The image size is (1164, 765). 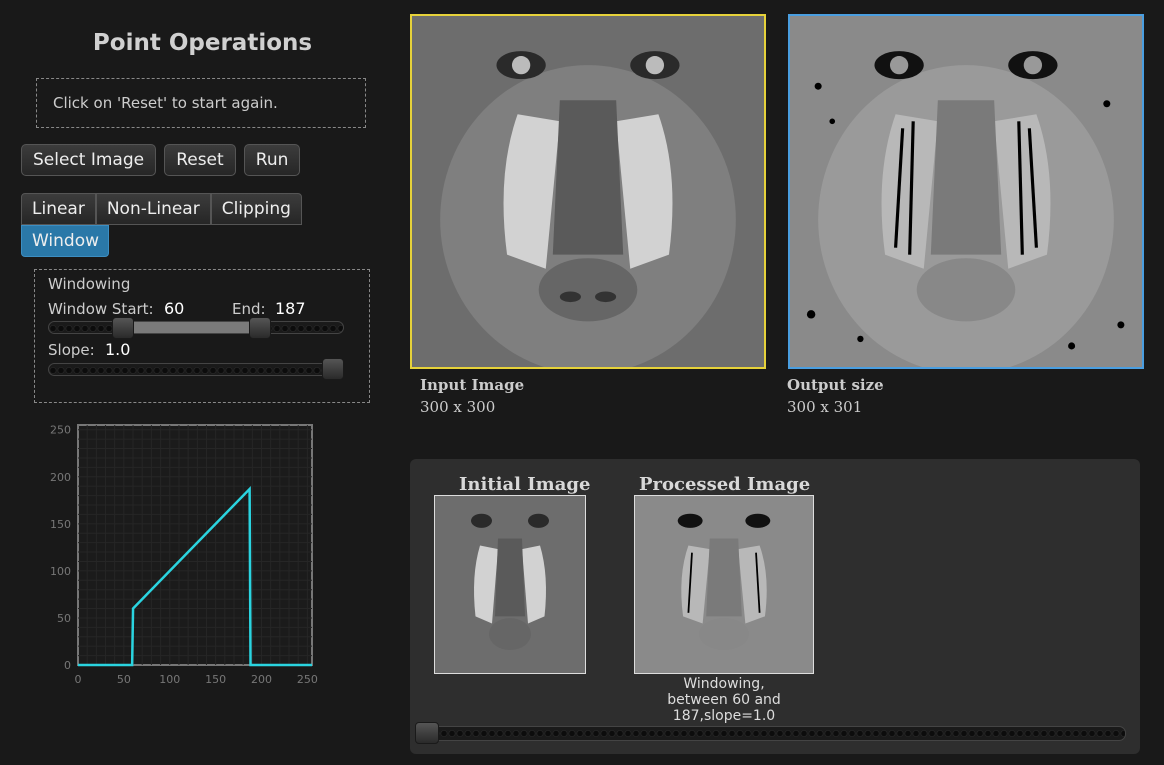 I want to click on processed-thumb-image, so click(x=724, y=584).